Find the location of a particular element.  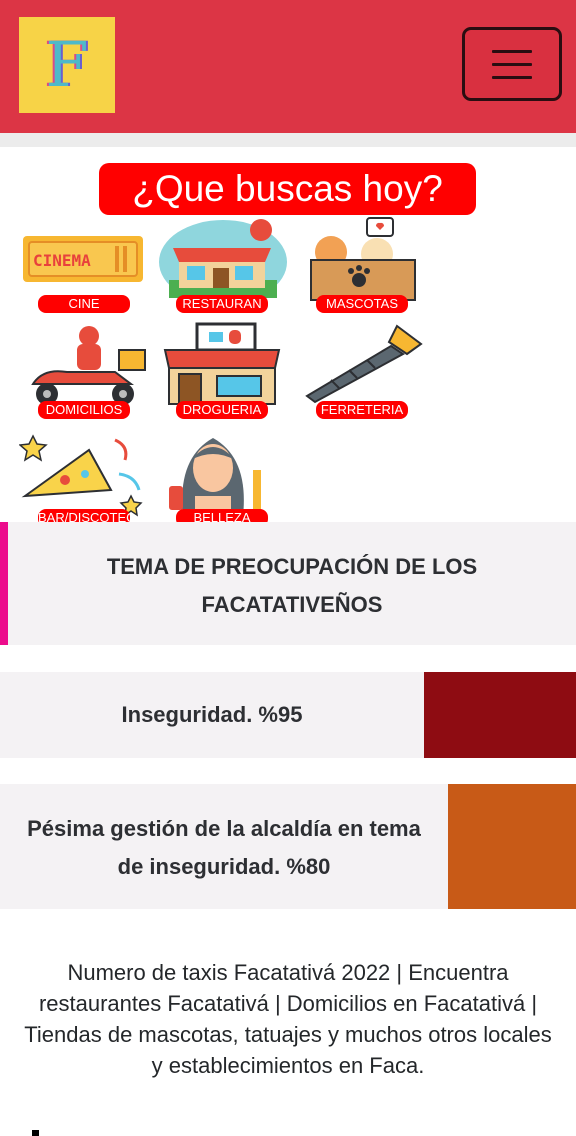

category-label: FERRETERIA is located at coordinates (362, 410).